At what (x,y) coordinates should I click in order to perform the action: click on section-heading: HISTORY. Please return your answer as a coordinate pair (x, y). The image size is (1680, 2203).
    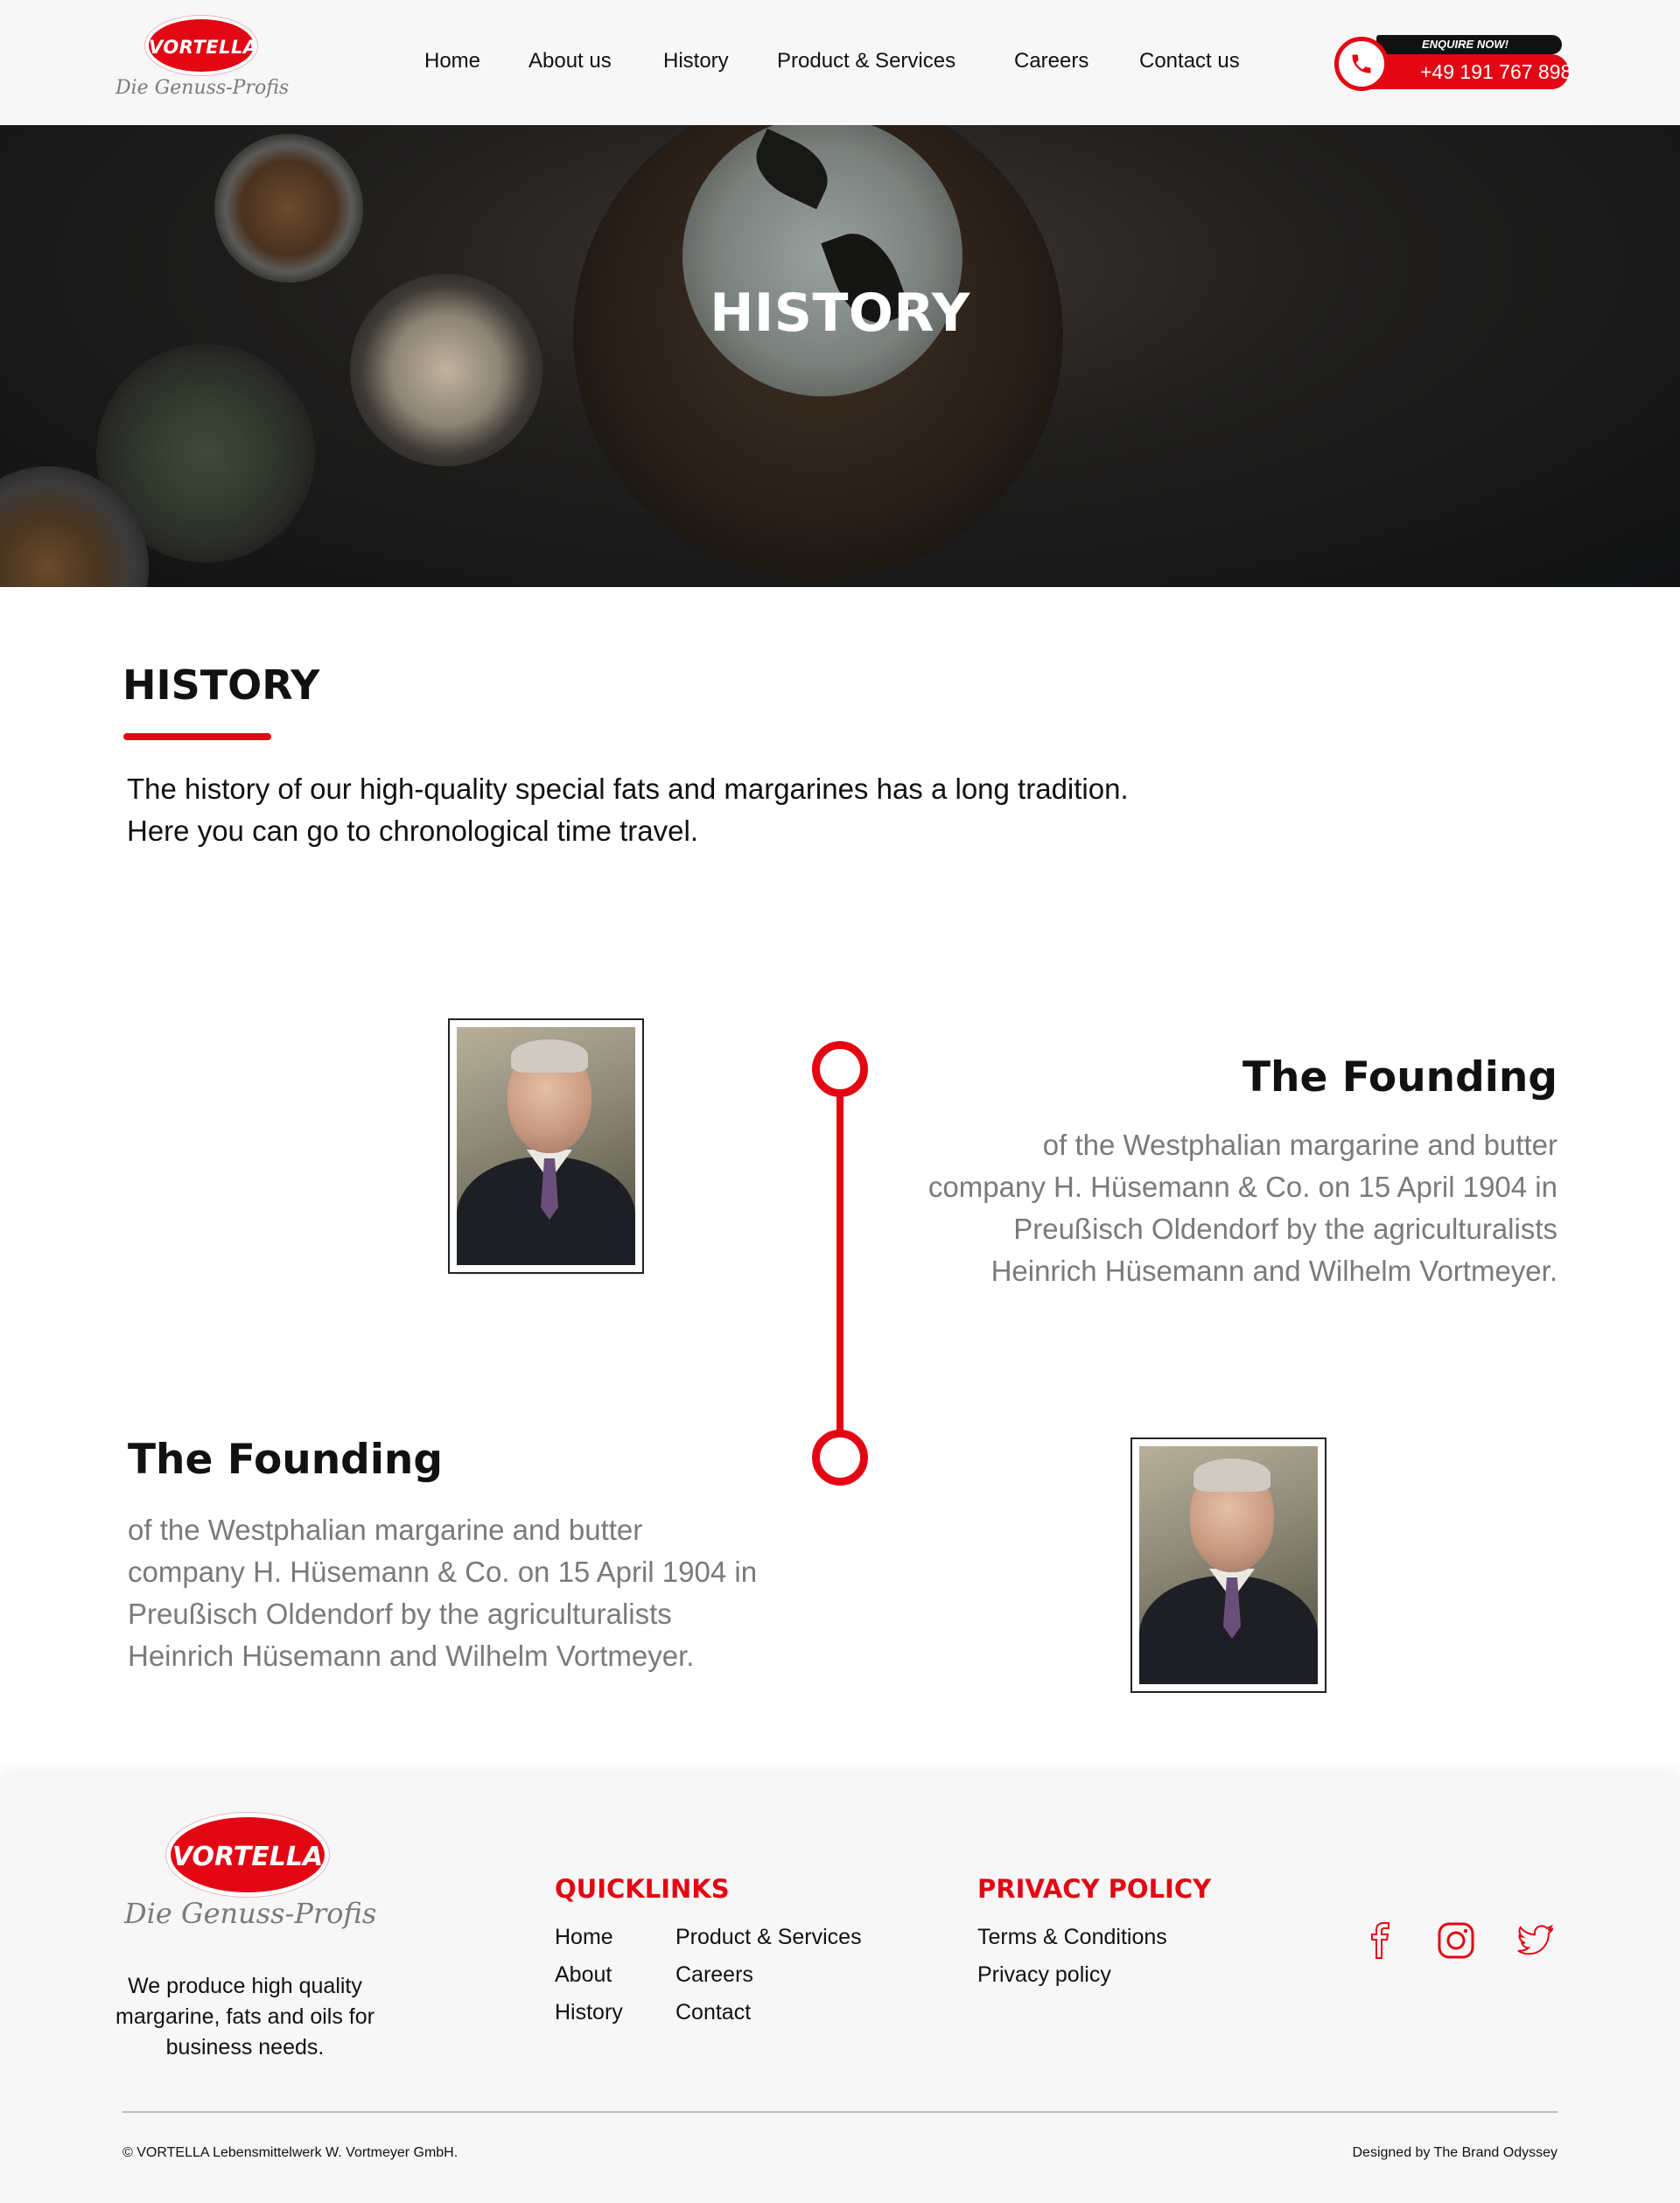
    Looking at the image, I should click on (221, 685).